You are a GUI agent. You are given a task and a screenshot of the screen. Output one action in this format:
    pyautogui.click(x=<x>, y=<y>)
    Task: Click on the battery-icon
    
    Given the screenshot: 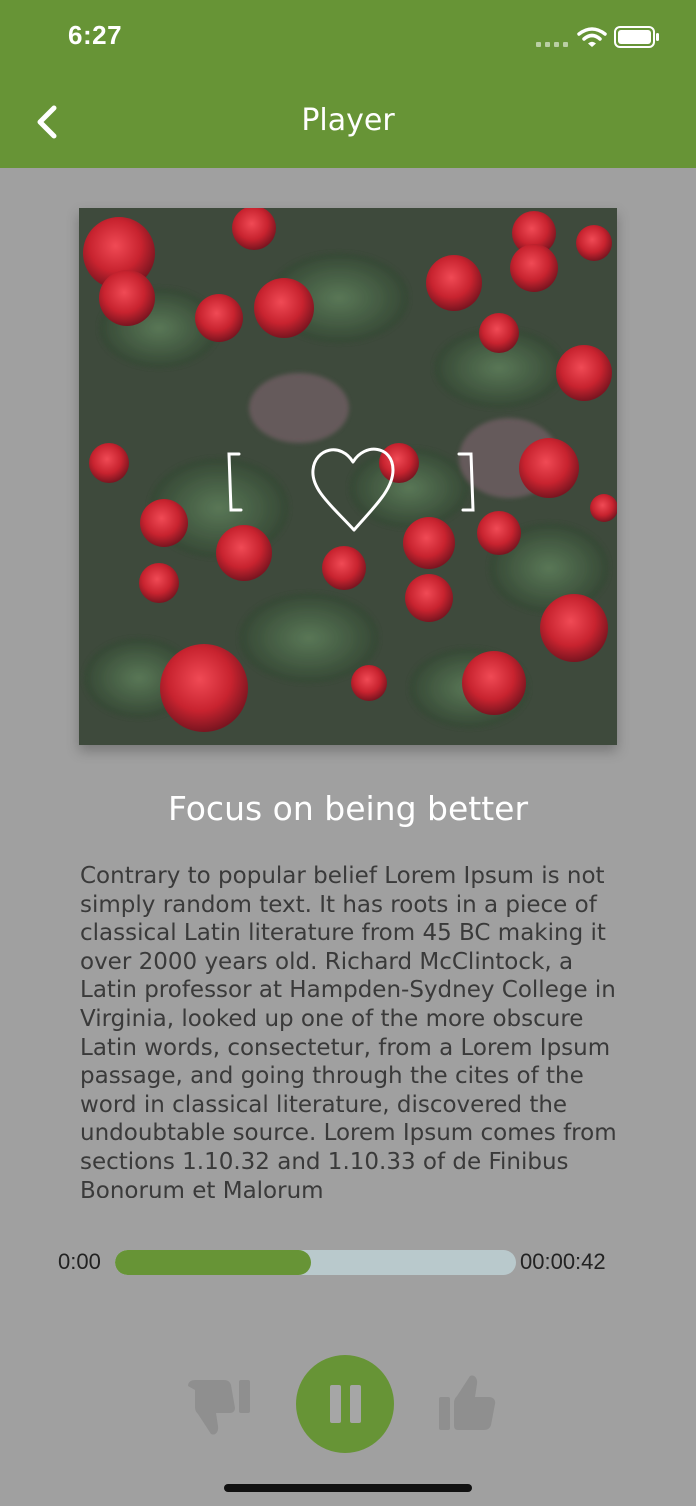 What is the action you would take?
    pyautogui.click(x=636, y=37)
    